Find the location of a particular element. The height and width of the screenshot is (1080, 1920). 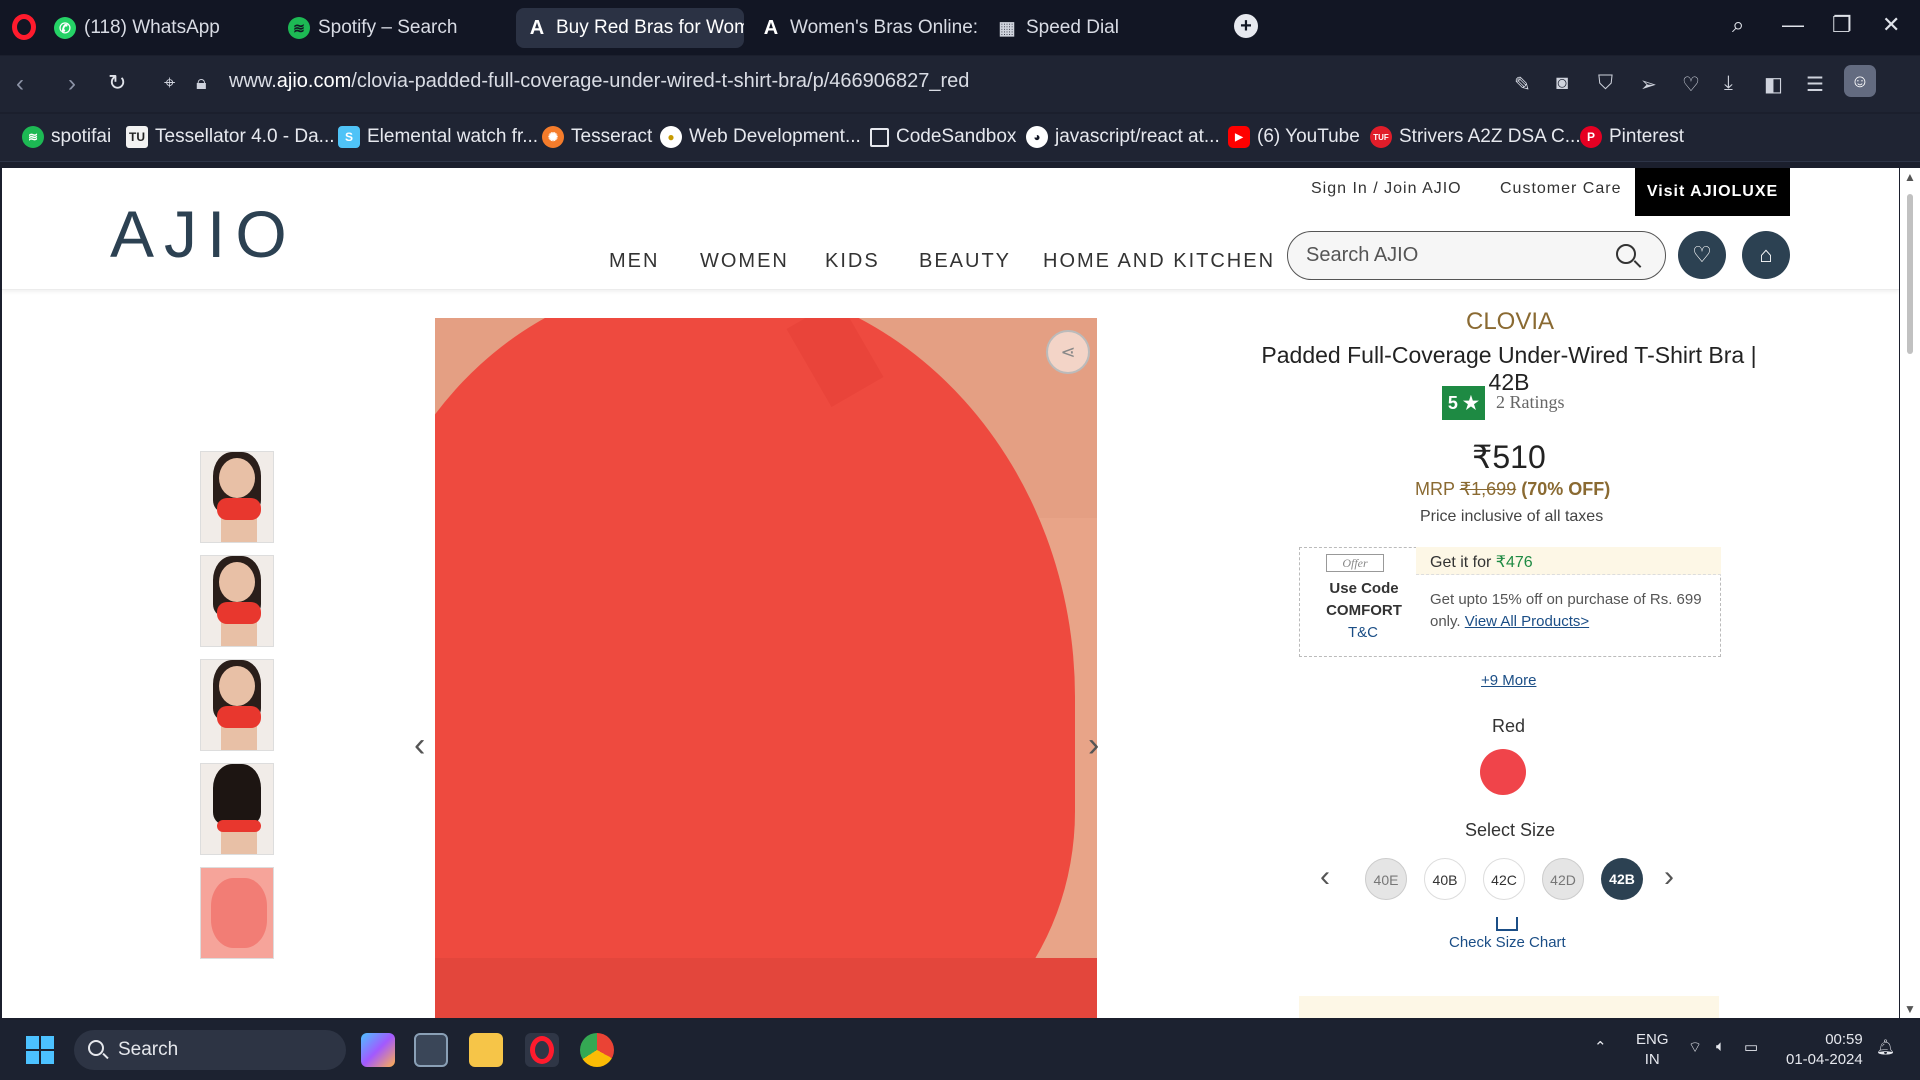

nav-kids: KIDS is located at coordinates (852, 261).